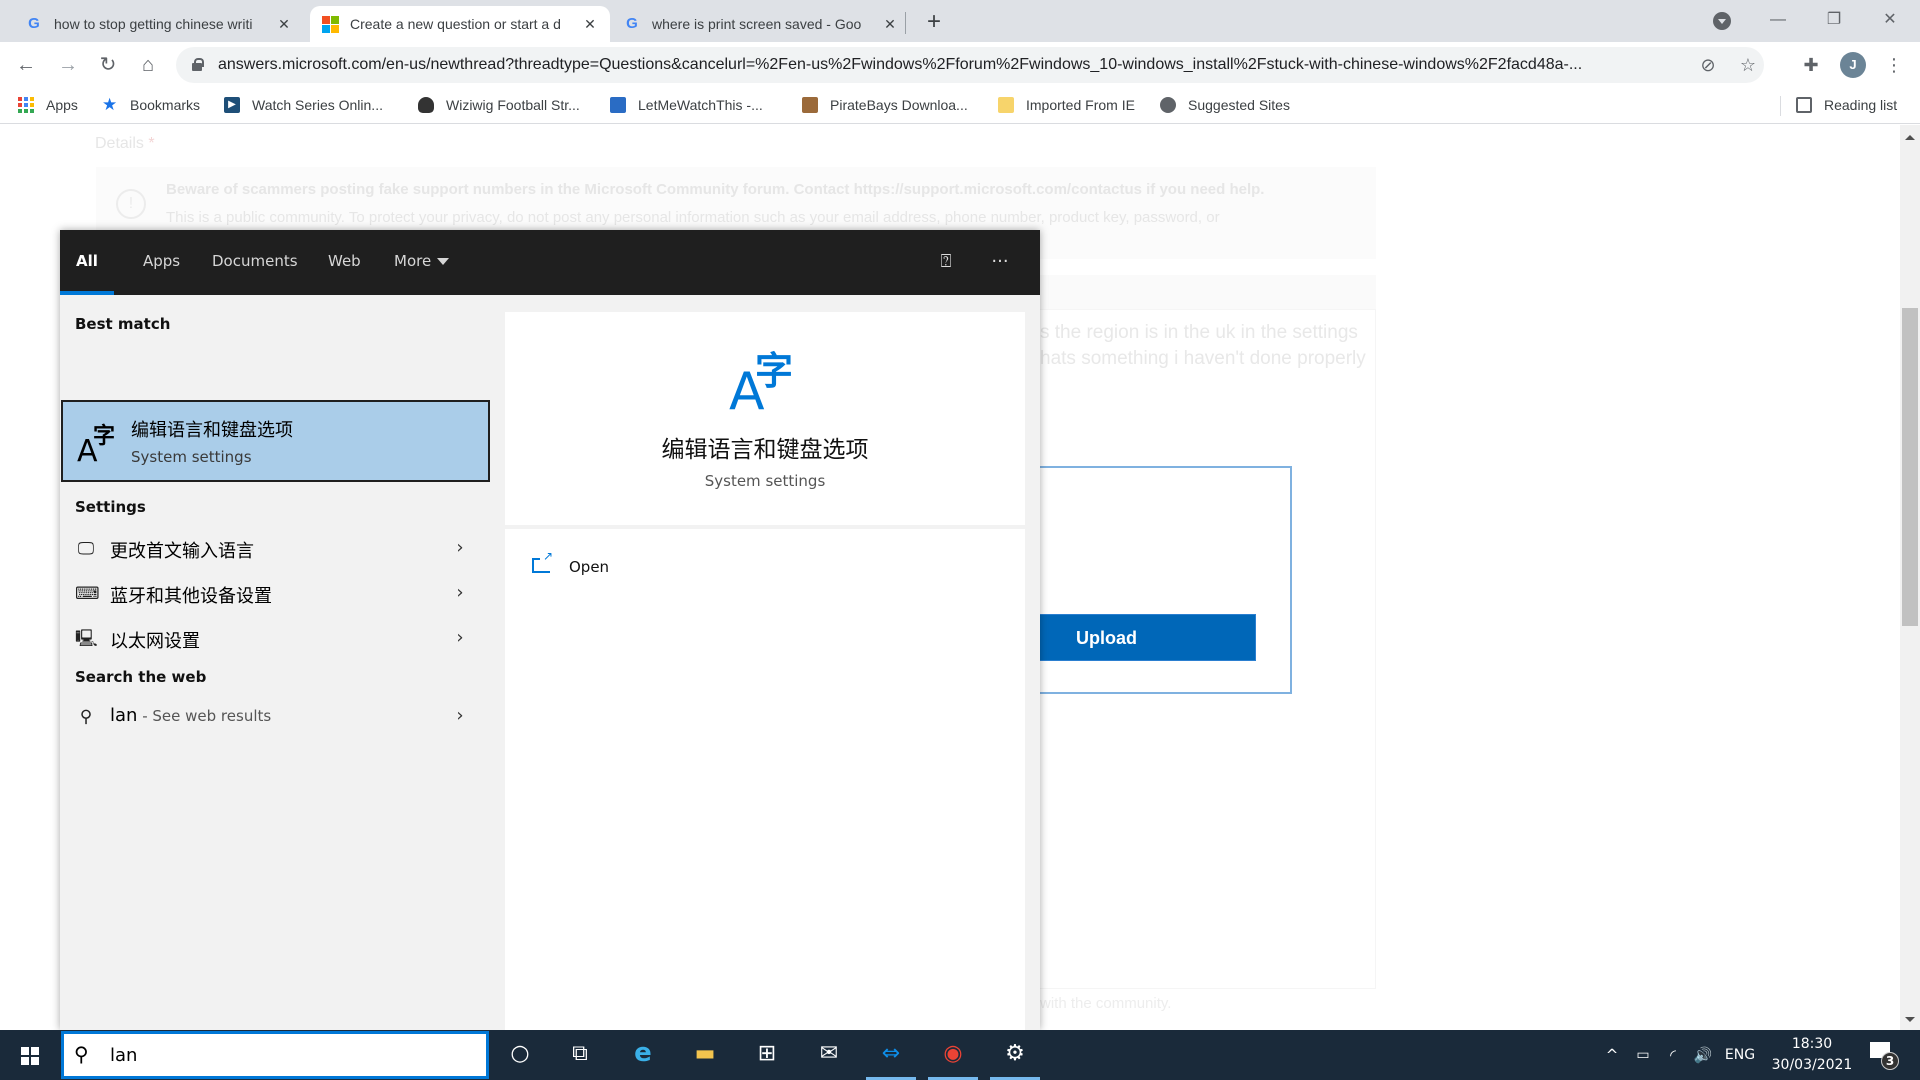 The height and width of the screenshot is (1080, 1920). I want to click on search-tab-more: More, so click(422, 262).